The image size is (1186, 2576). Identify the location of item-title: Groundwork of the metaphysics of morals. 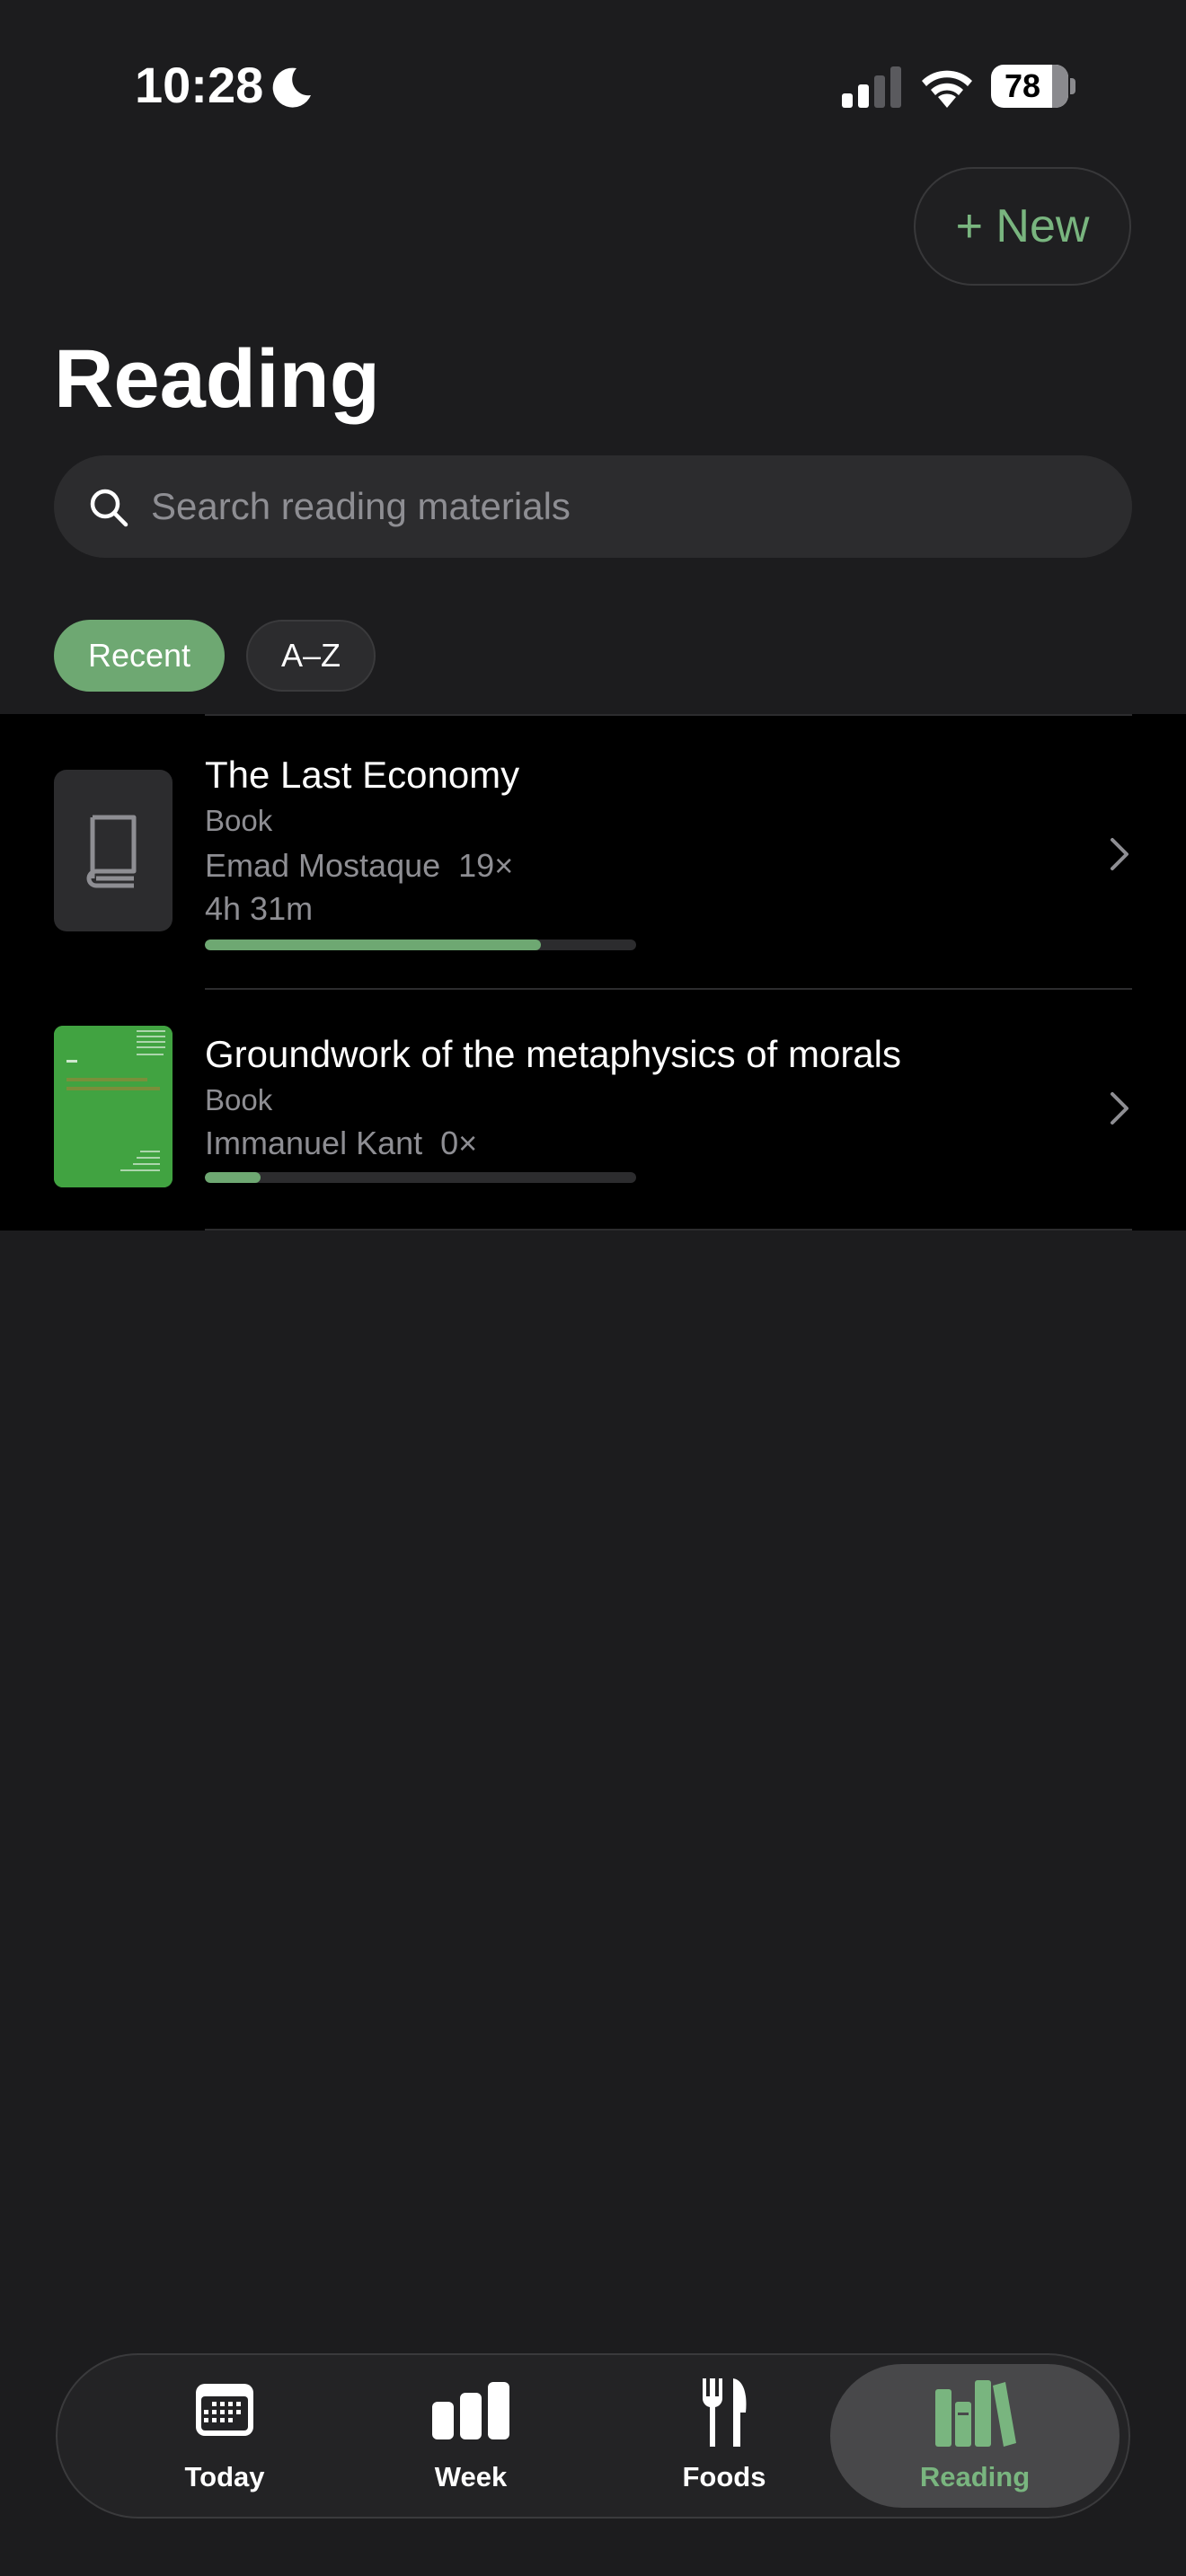
(553, 1054).